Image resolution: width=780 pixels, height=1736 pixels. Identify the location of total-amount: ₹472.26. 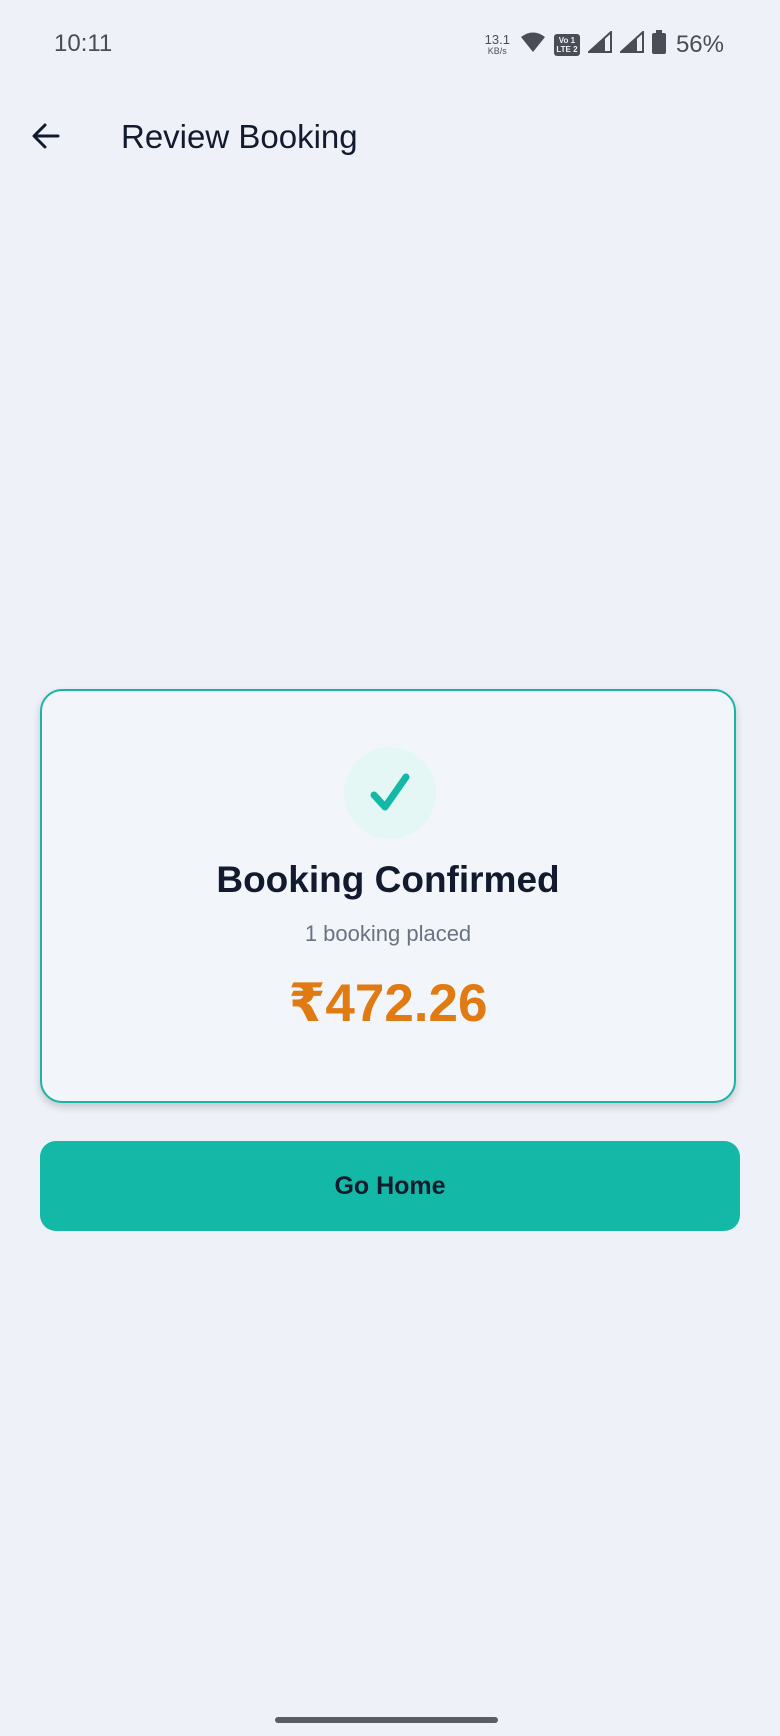
(388, 1003).